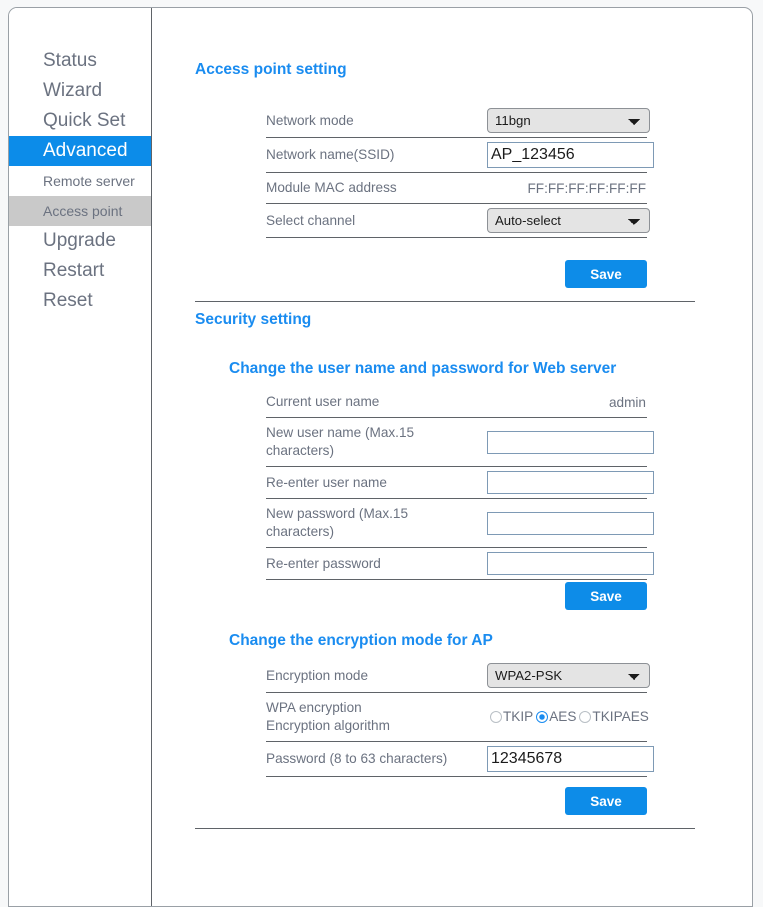  I want to click on form-row-current-user: Current user name admin, so click(456, 402).